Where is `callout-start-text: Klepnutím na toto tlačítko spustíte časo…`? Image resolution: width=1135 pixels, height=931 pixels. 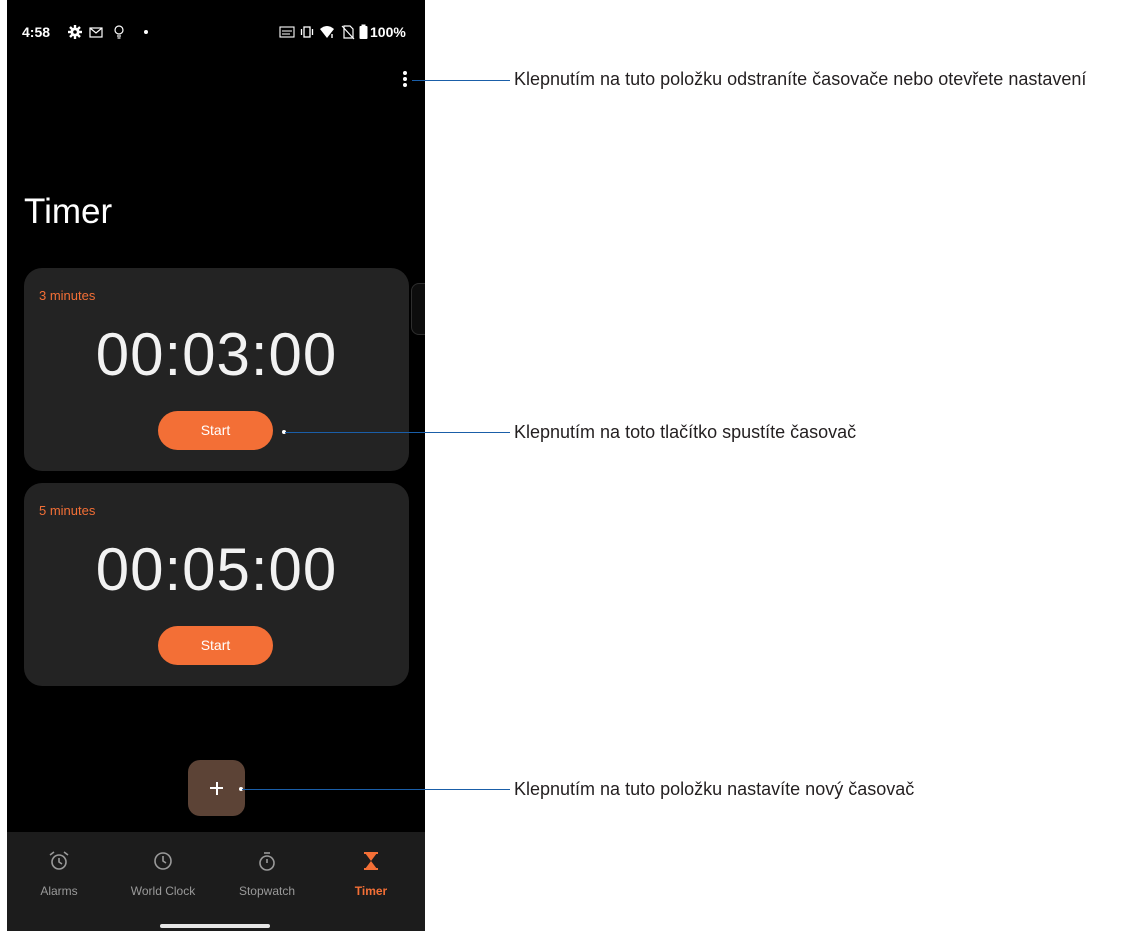
callout-start-text: Klepnutím na toto tlačítko spustíte časo… is located at coordinates (685, 432).